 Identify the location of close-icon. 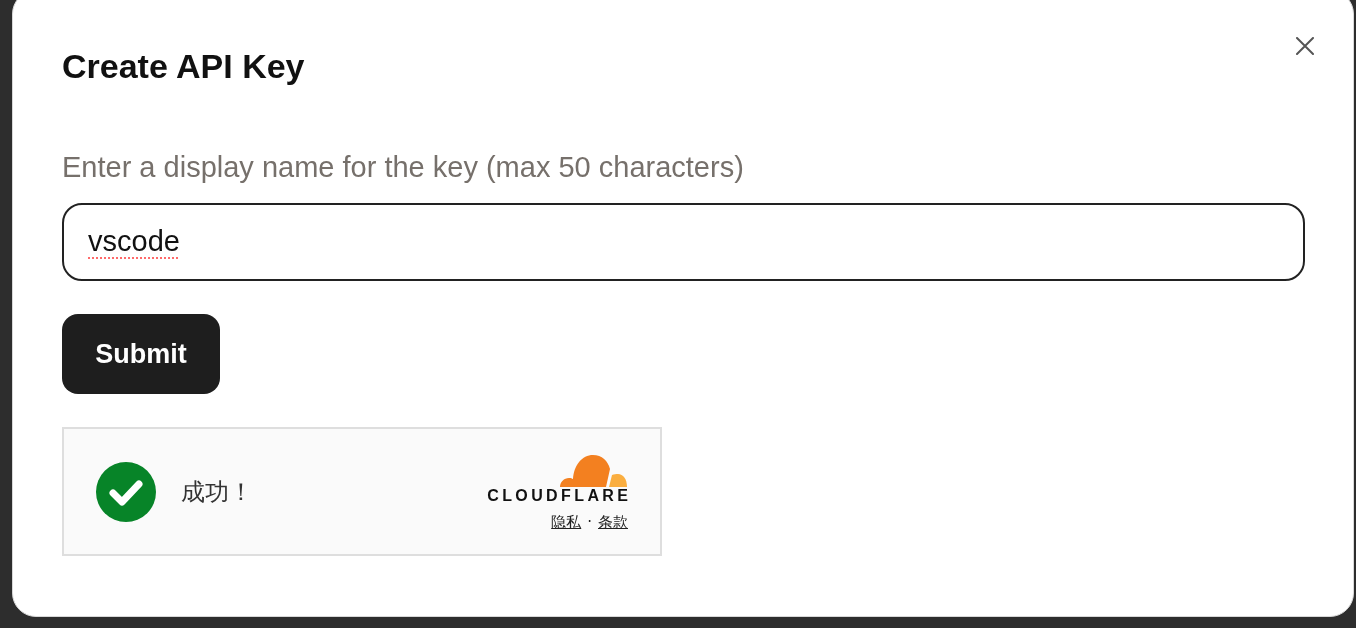
(1305, 46).